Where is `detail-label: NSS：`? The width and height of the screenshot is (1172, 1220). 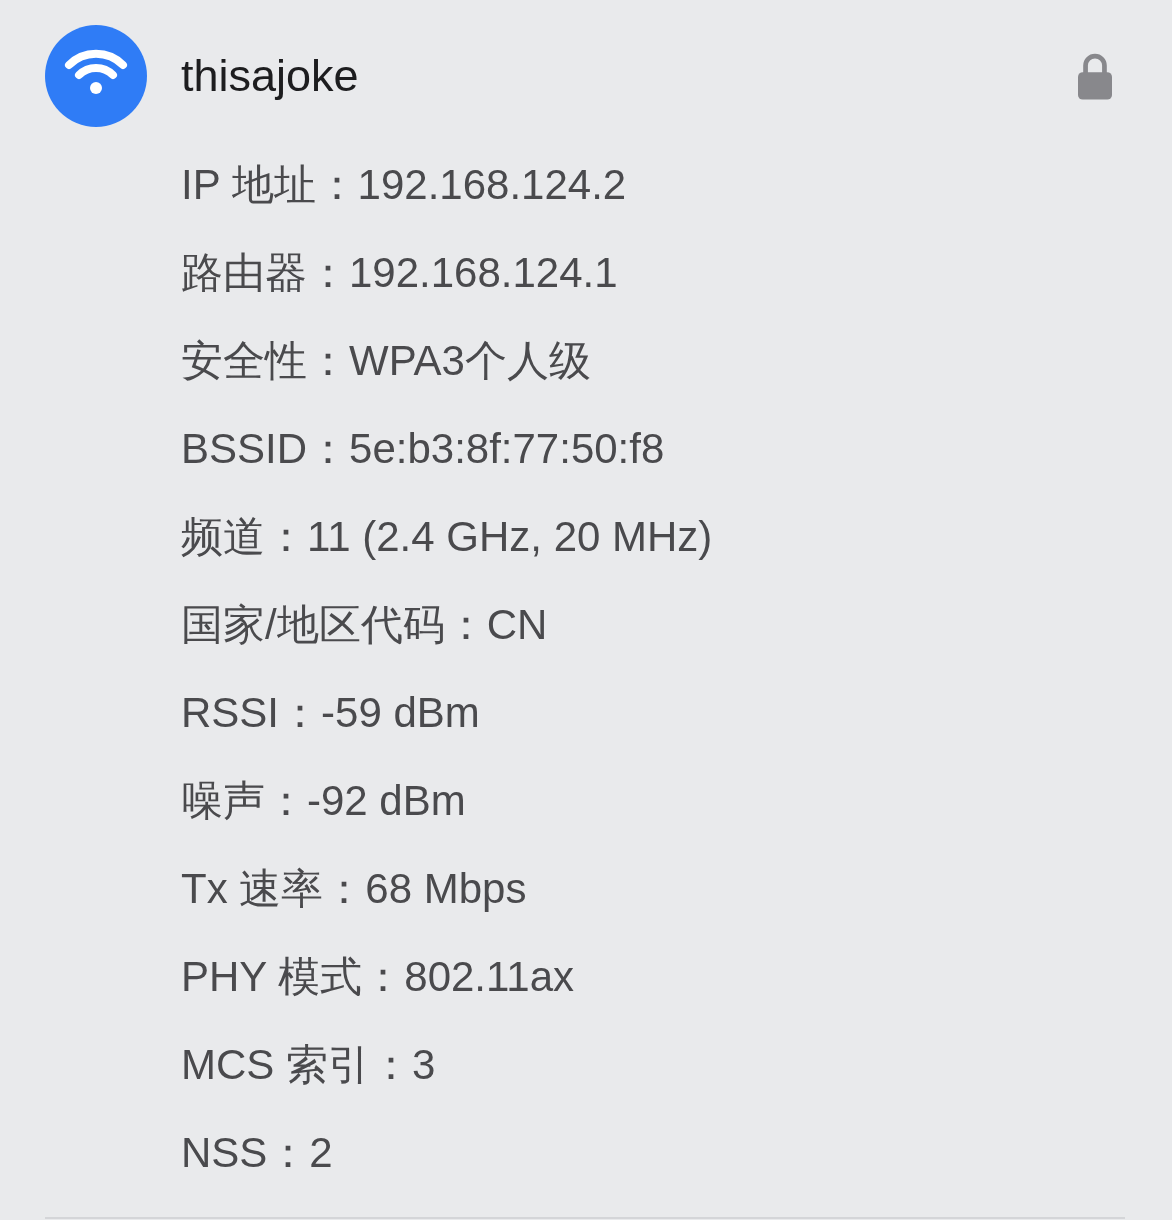
detail-label: NSS： is located at coordinates (245, 1152).